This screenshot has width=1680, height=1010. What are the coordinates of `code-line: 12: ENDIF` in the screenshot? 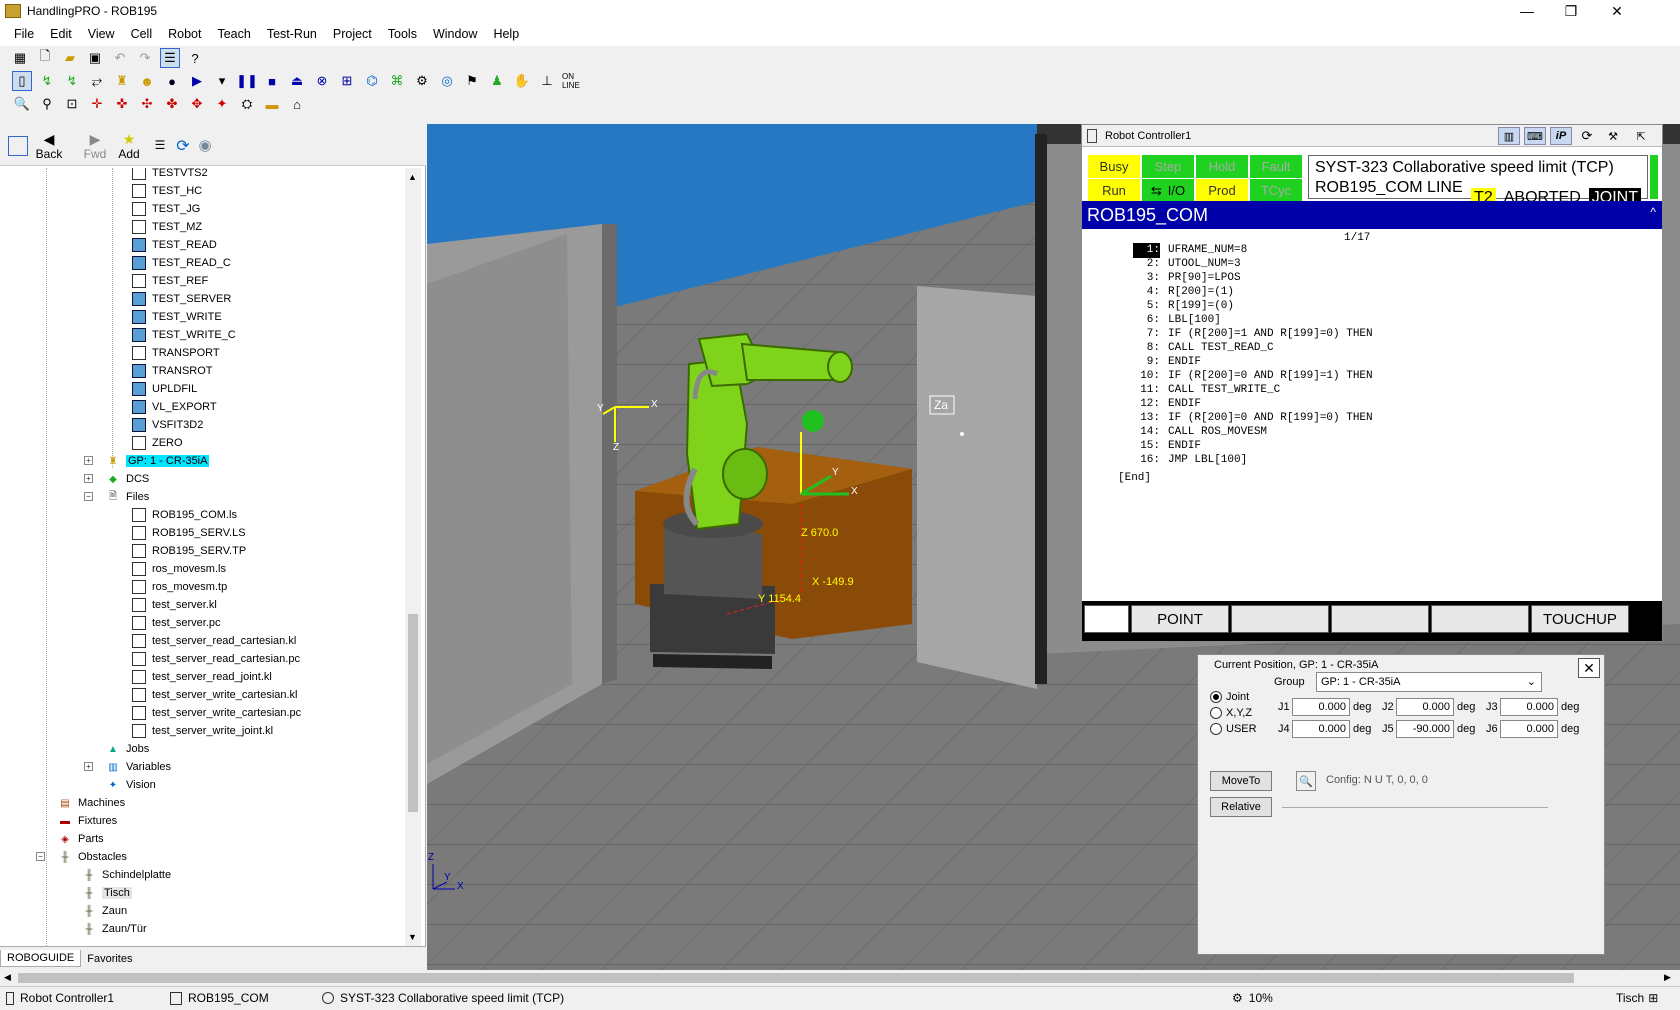 It's located at (1362, 404).